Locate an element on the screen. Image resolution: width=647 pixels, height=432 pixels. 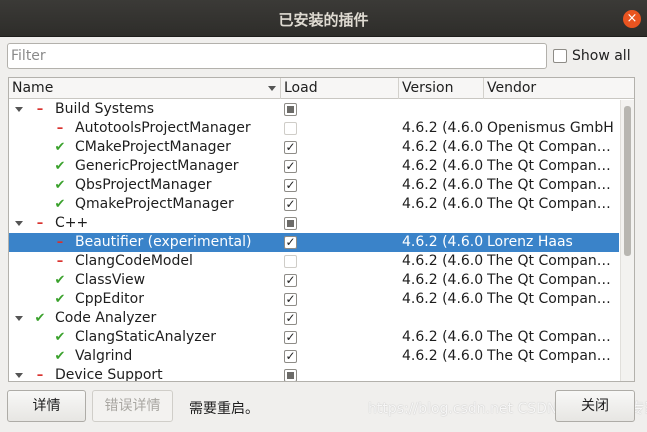
close-window-icon: × is located at coordinates (632, 19).